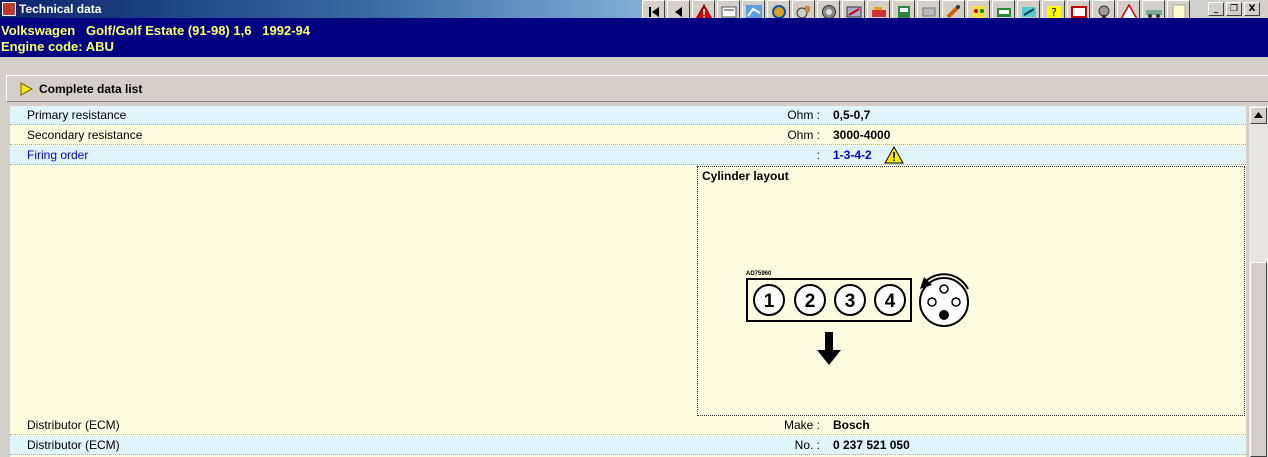 Image resolution: width=1268 pixels, height=457 pixels. I want to click on arrow-up-icon, so click(1258, 115).